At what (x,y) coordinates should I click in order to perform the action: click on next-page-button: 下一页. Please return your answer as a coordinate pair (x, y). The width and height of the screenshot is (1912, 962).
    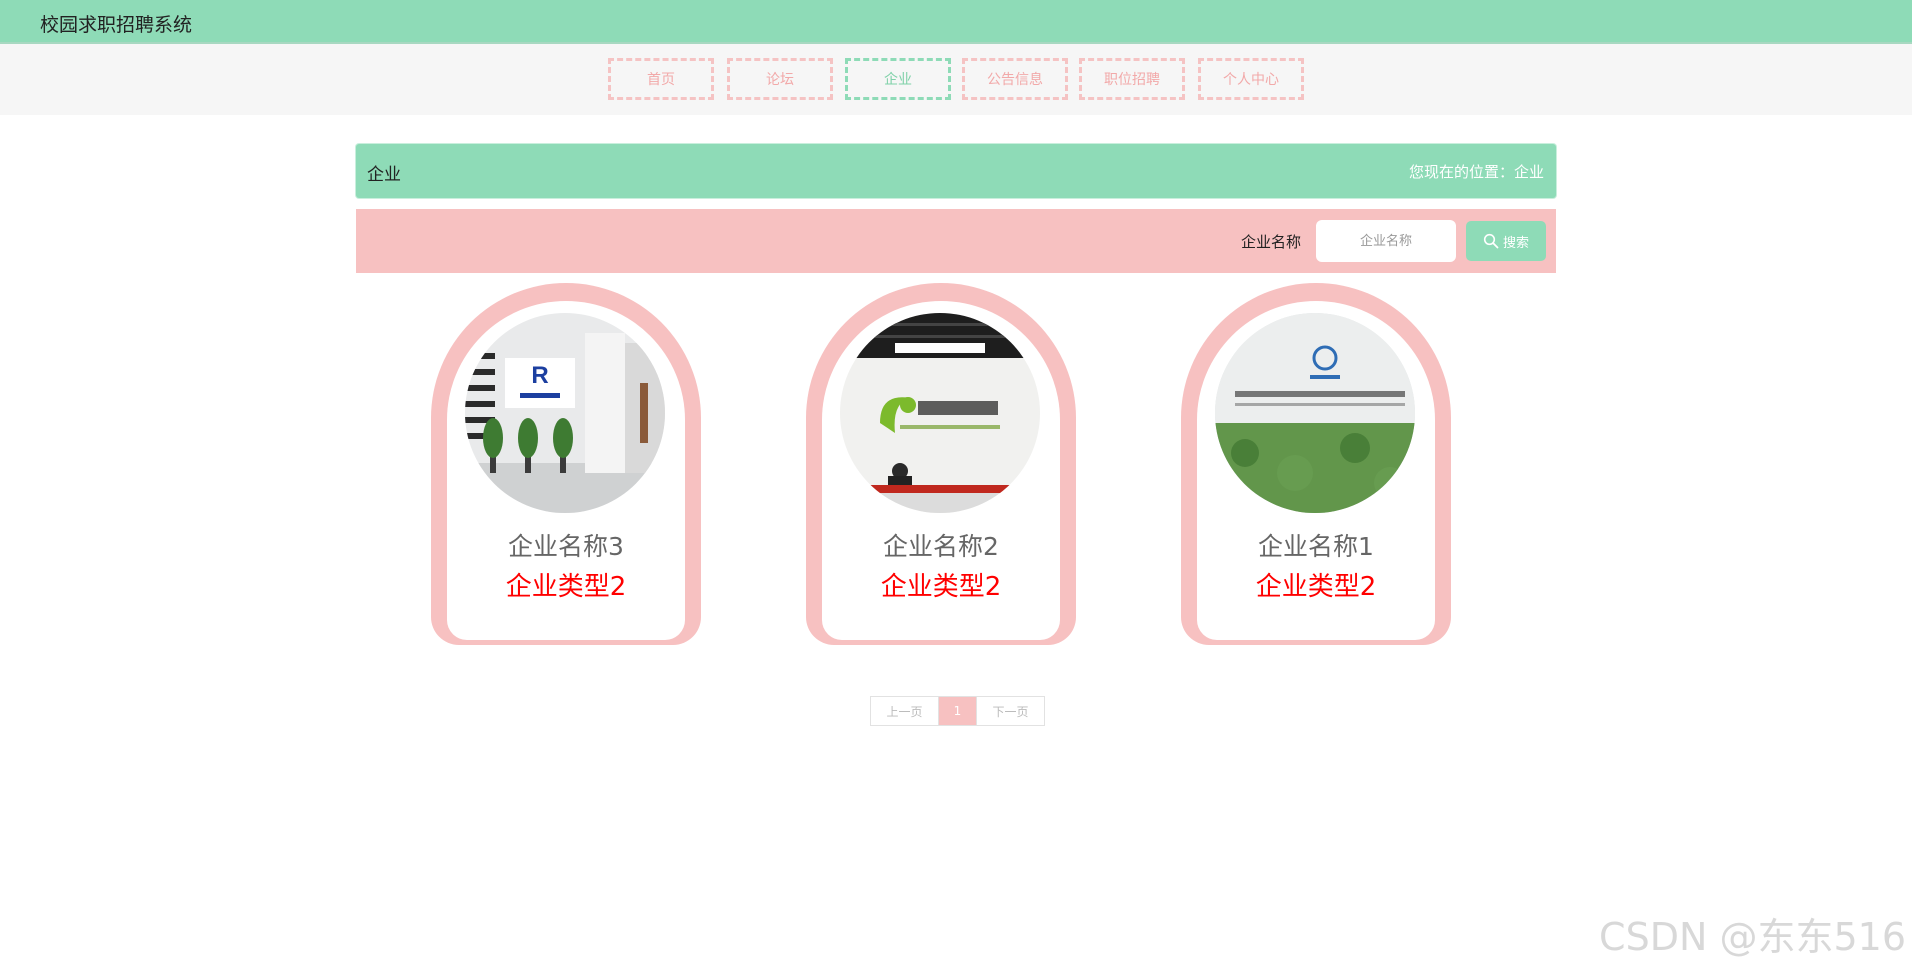
    Looking at the image, I should click on (1010, 711).